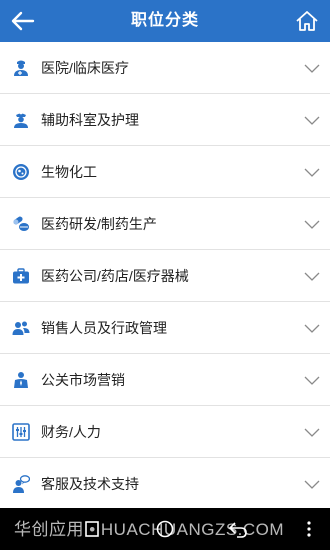 This screenshot has height=550, width=330. What do you see at coordinates (21, 120) in the screenshot?
I see `nurse-icon` at bounding box center [21, 120].